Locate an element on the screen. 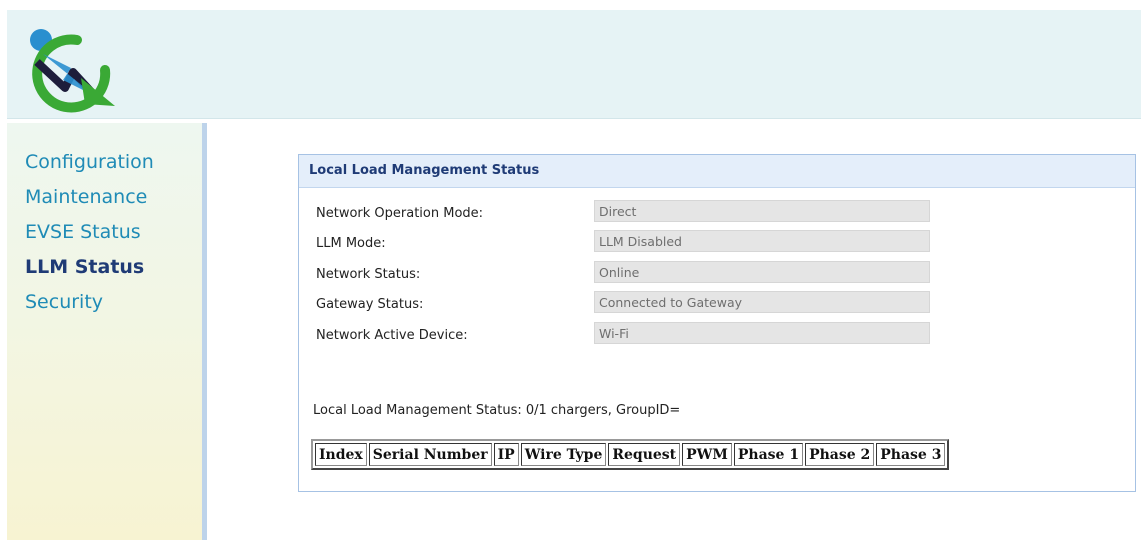  network-operation-mode-row: Network Operation Mode: is located at coordinates (636, 213).